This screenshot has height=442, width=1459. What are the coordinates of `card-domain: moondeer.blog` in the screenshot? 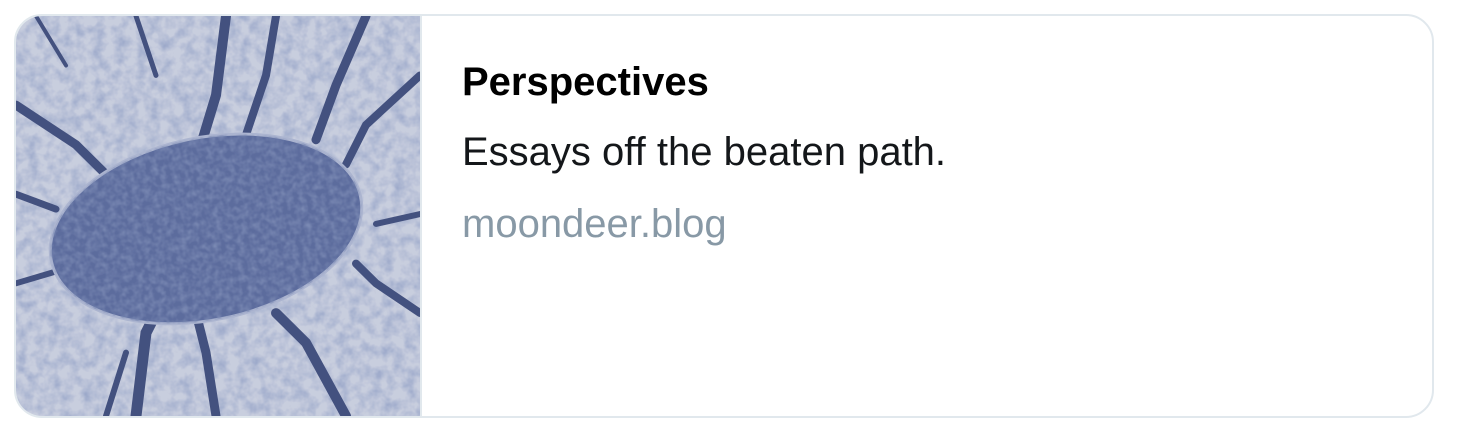 It's located at (594, 224).